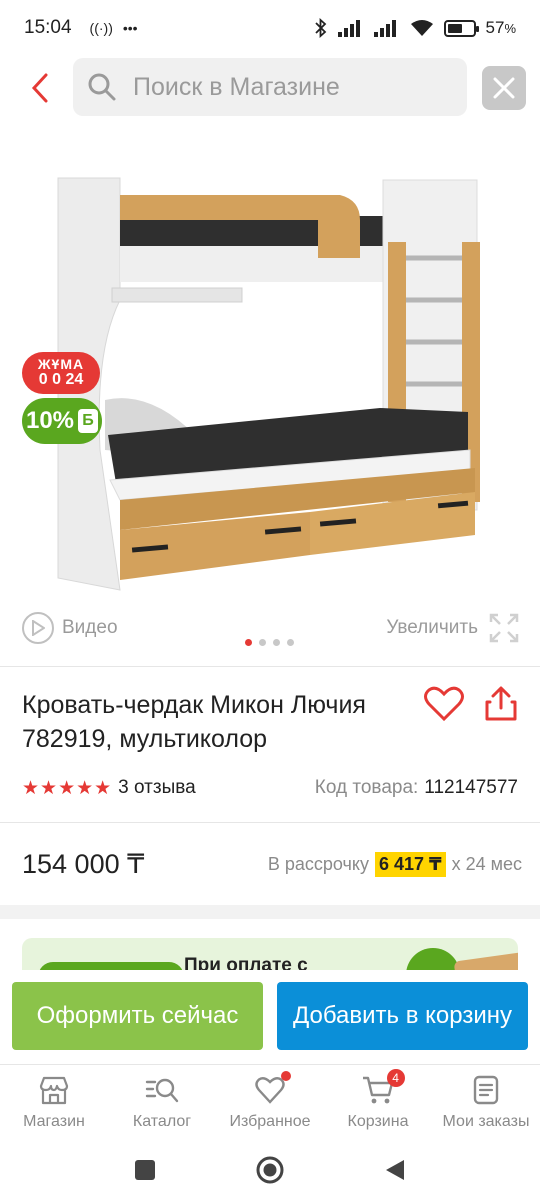 The height and width of the screenshot is (1200, 540). What do you see at coordinates (510, 28) in the screenshot?
I see `battery-unit: %` at bounding box center [510, 28].